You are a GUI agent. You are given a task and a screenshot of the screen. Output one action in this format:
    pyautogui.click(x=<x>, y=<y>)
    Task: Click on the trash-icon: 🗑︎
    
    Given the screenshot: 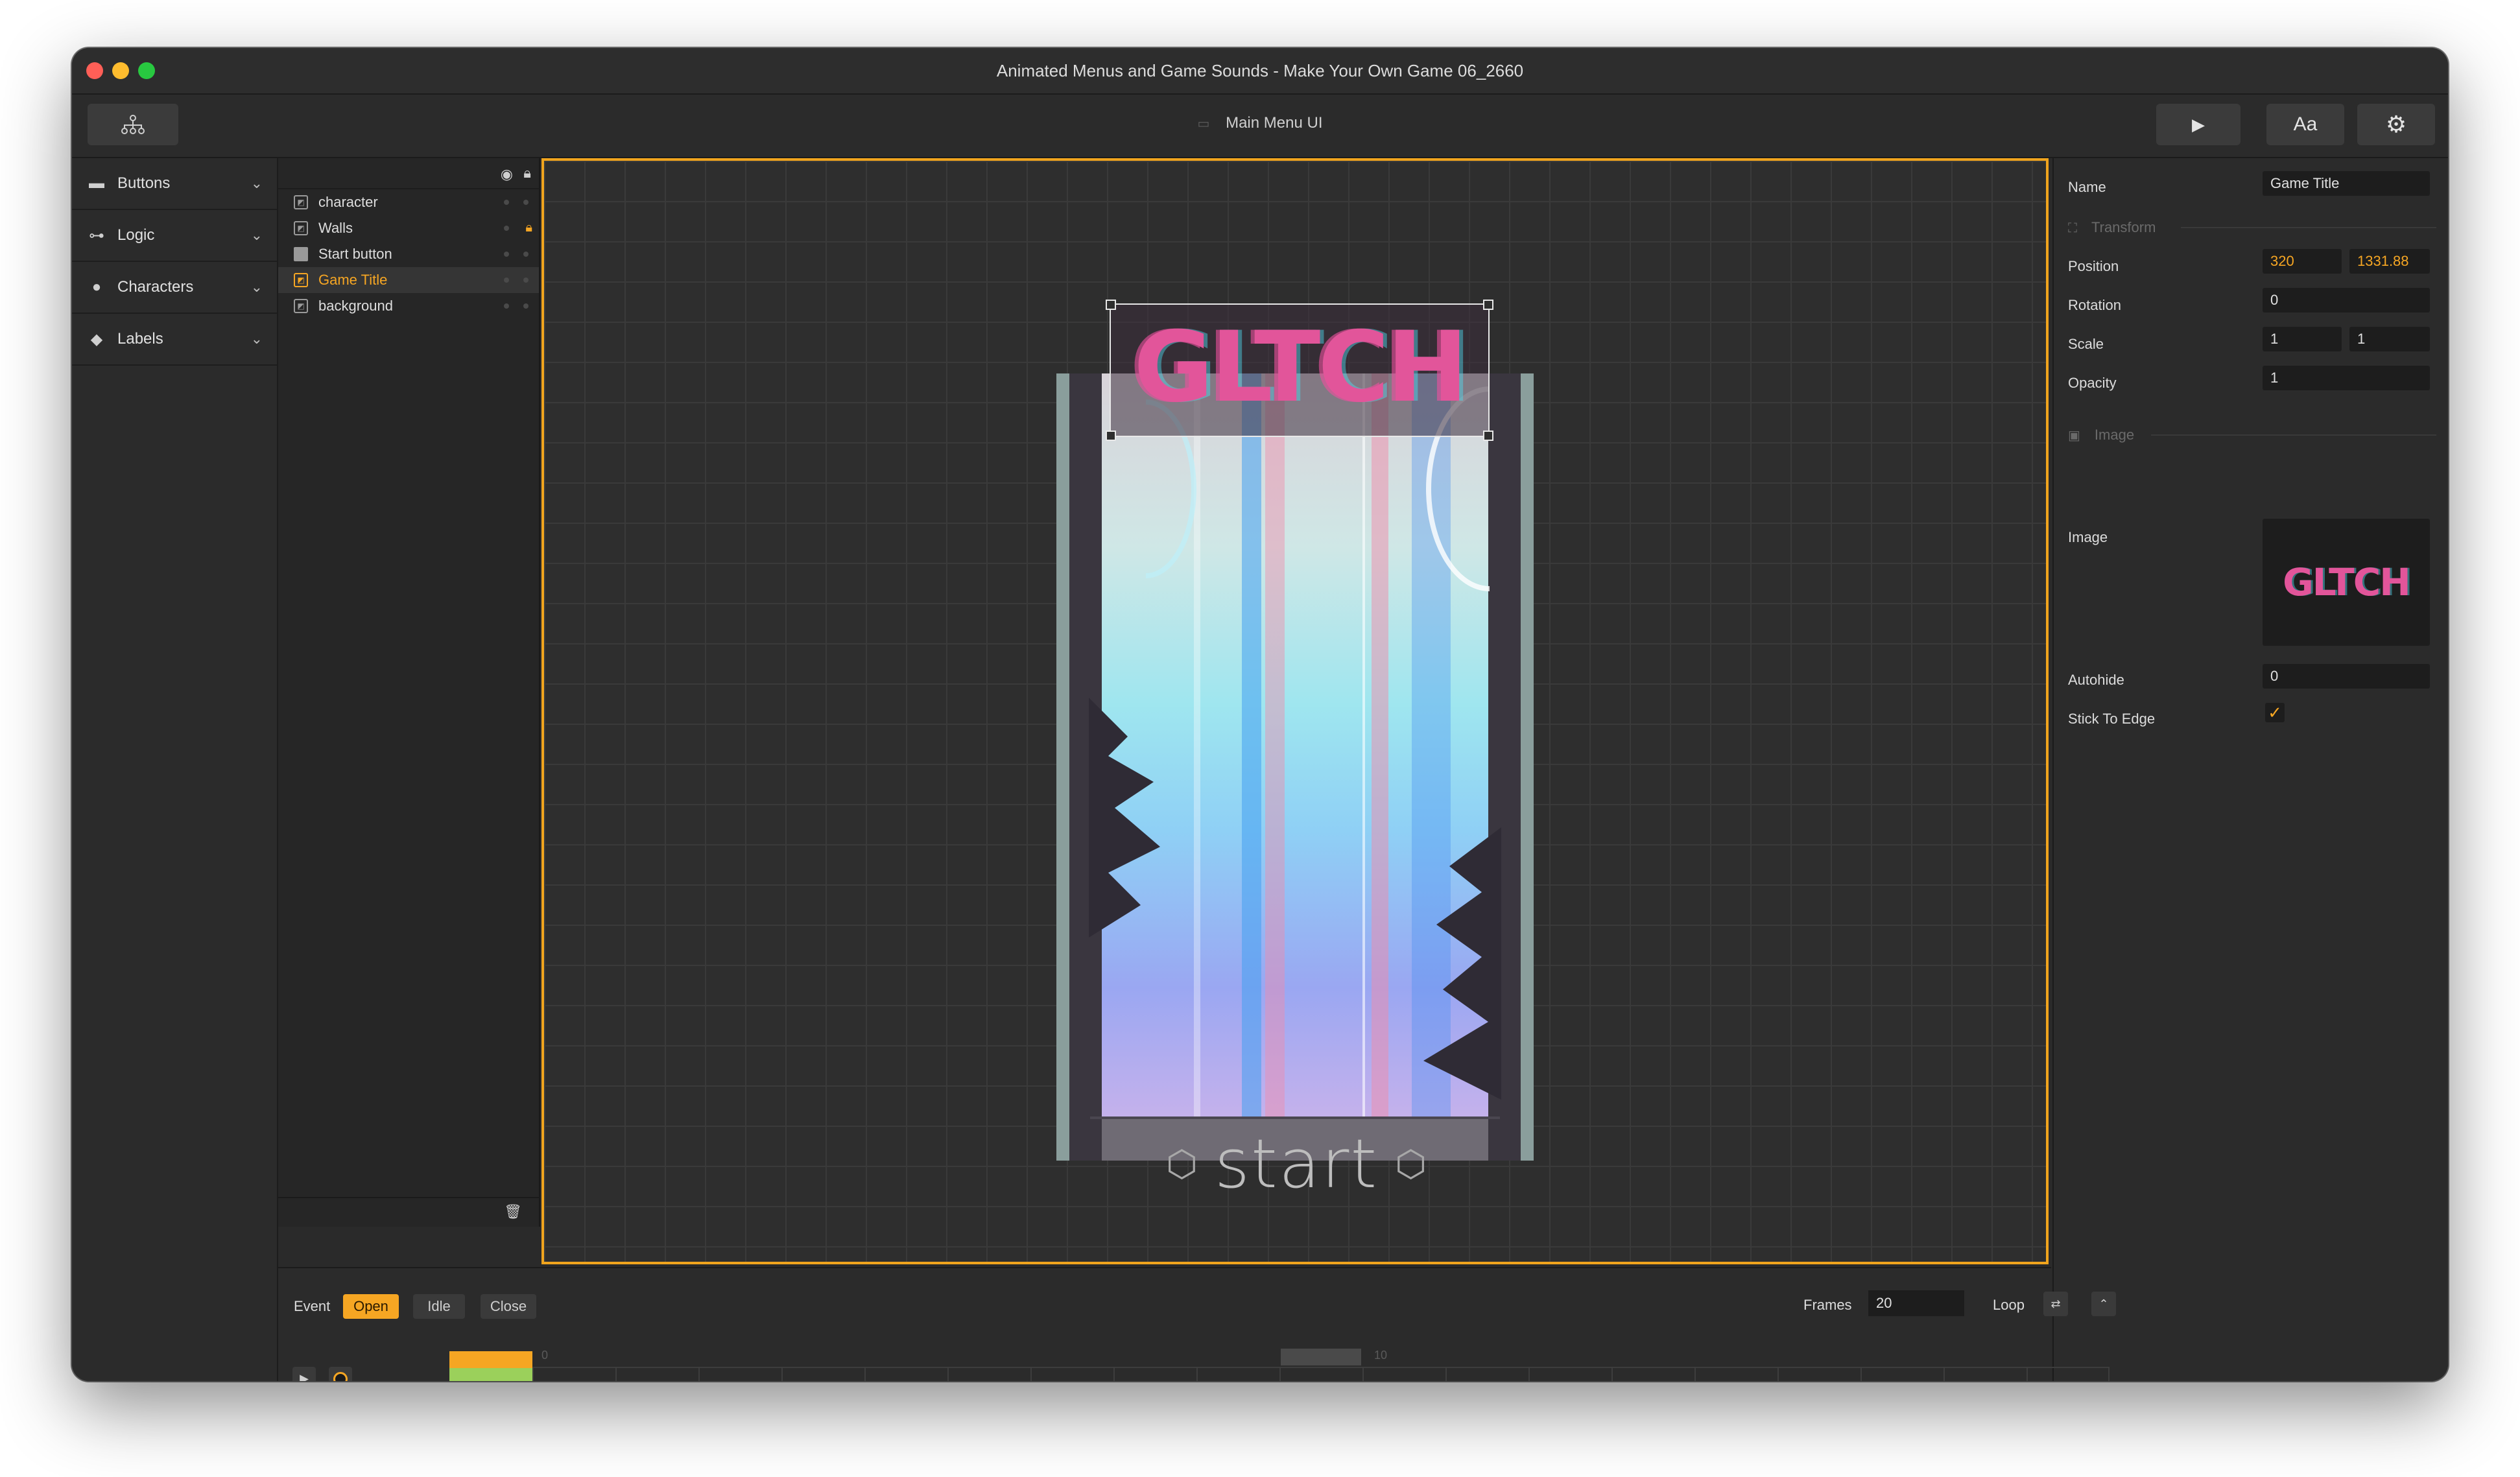 What is the action you would take?
    pyautogui.click(x=513, y=1212)
    